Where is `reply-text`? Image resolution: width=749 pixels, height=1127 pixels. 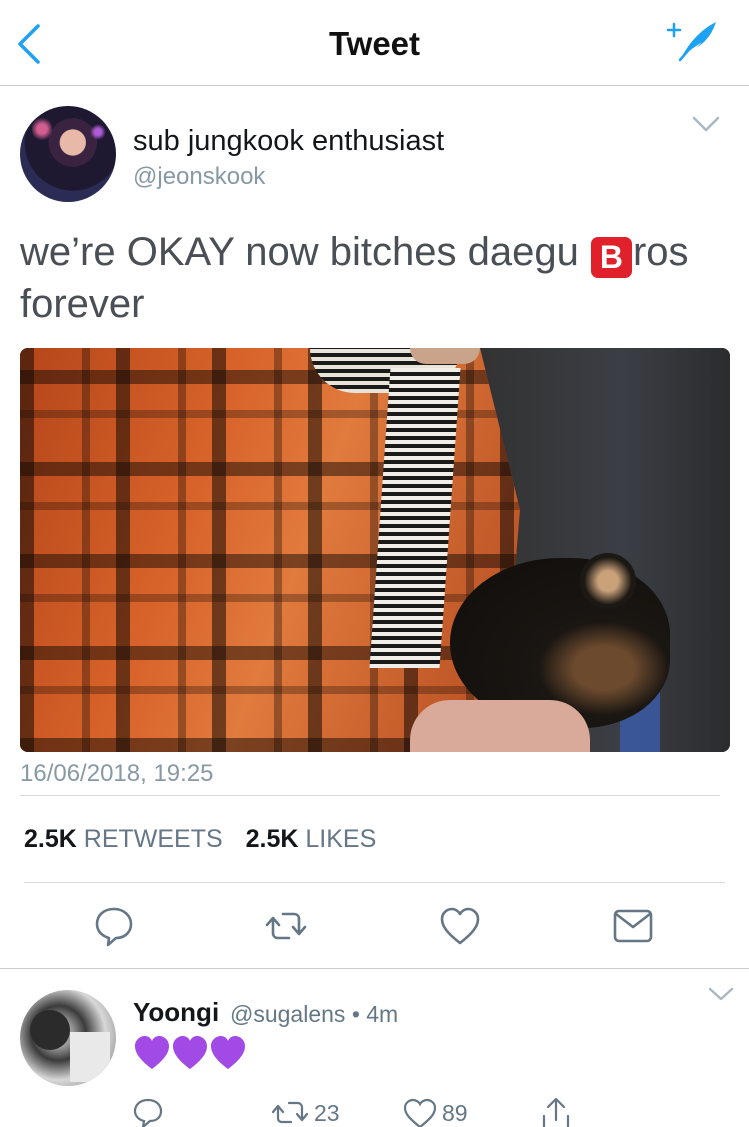 reply-text is located at coordinates (190, 1053).